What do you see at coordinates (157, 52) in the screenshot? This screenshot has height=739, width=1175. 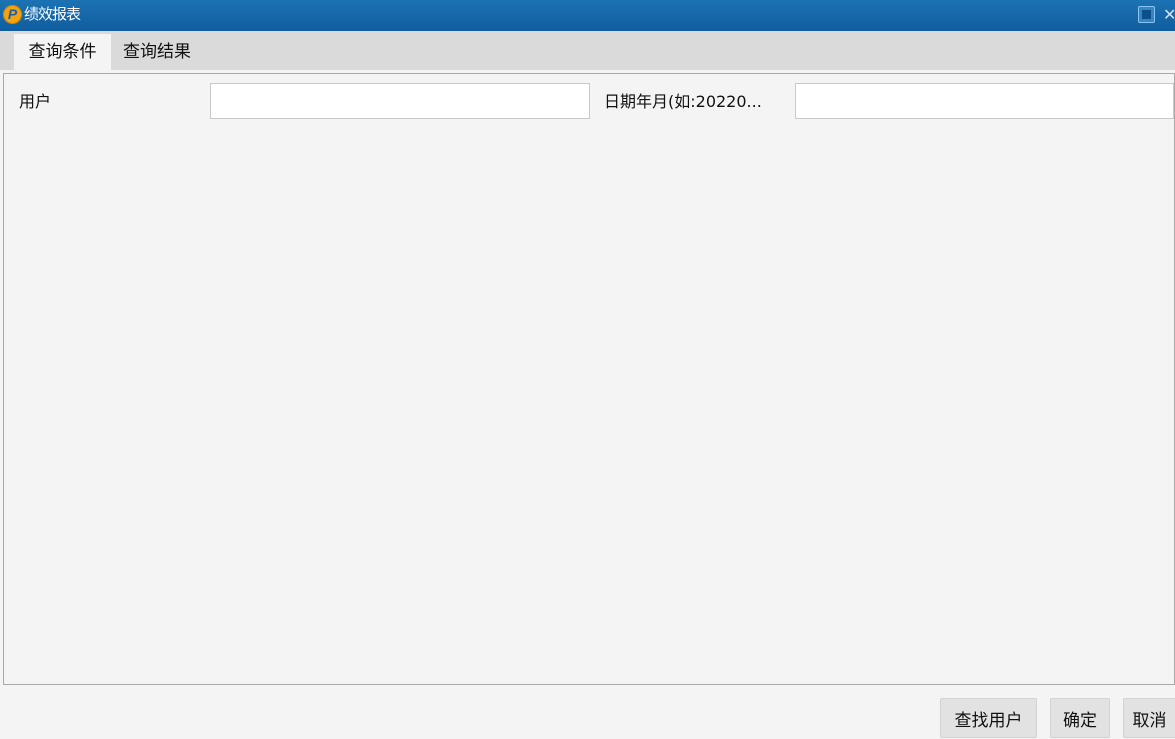 I see `tab-query-results: 查询结果` at bounding box center [157, 52].